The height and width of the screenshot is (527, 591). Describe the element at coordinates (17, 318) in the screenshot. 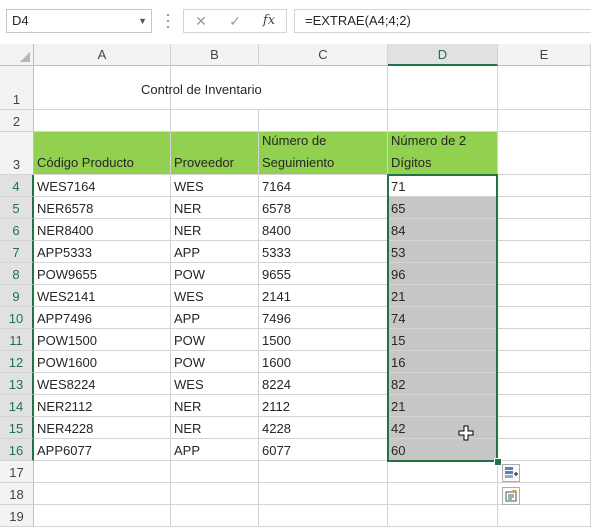

I see `row-header-10: 10` at that location.